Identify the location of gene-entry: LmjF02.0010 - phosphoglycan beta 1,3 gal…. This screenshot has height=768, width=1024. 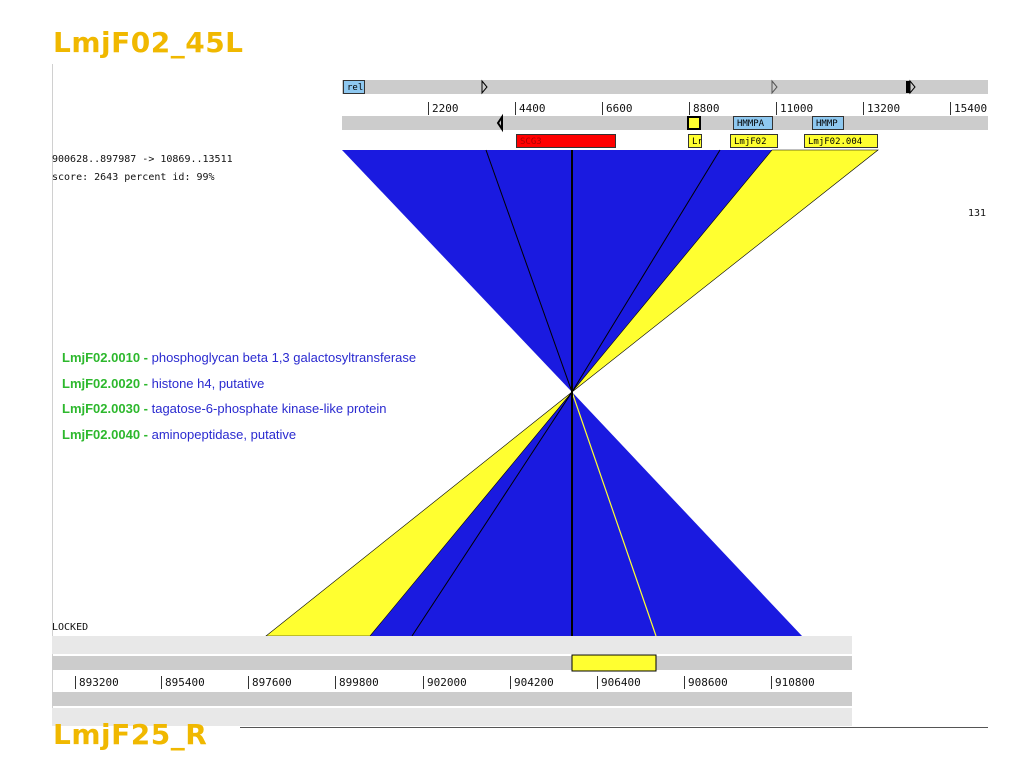
(239, 358).